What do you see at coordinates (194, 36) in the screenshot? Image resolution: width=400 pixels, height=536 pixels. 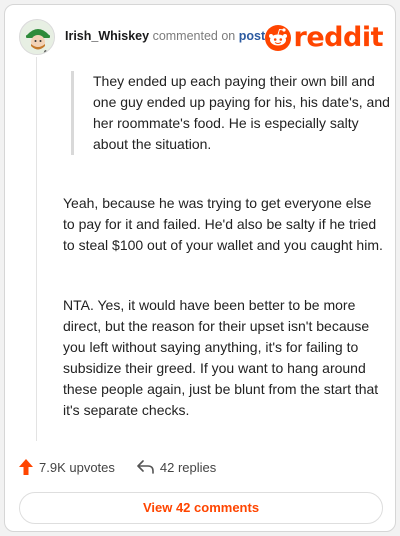 I see `action-text: commented on` at bounding box center [194, 36].